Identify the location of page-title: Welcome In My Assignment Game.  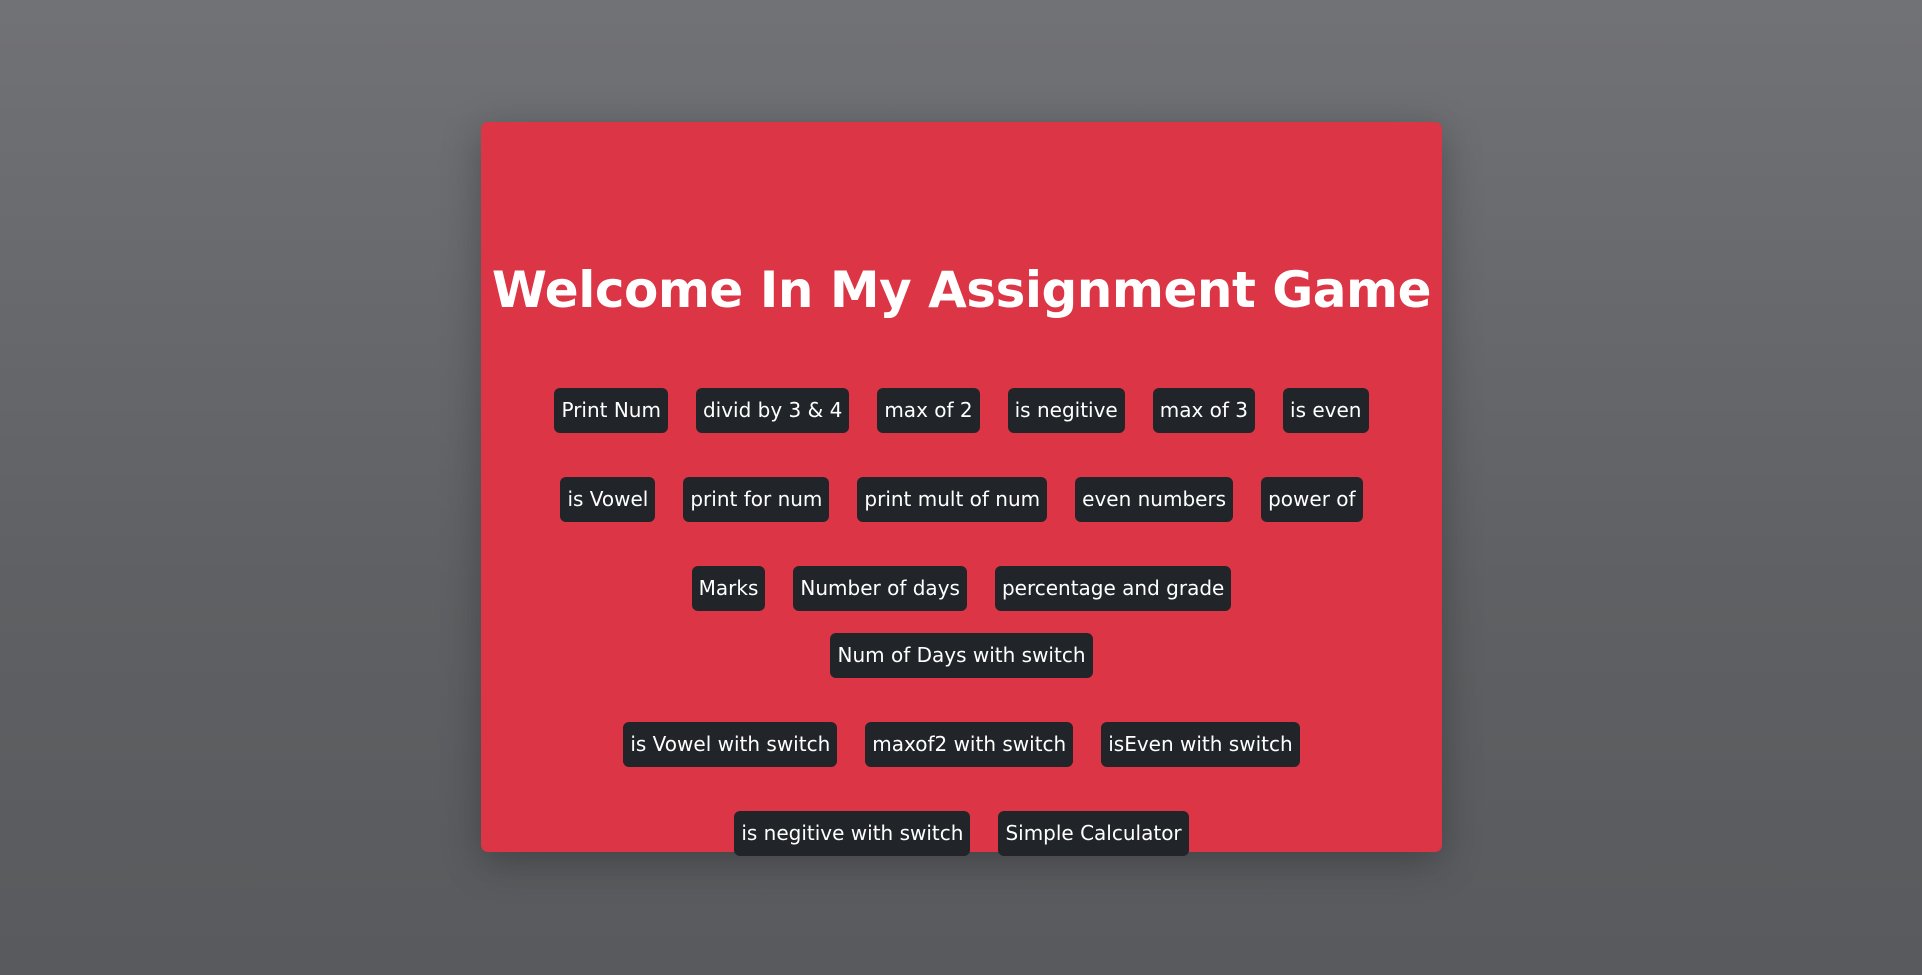
(961, 290).